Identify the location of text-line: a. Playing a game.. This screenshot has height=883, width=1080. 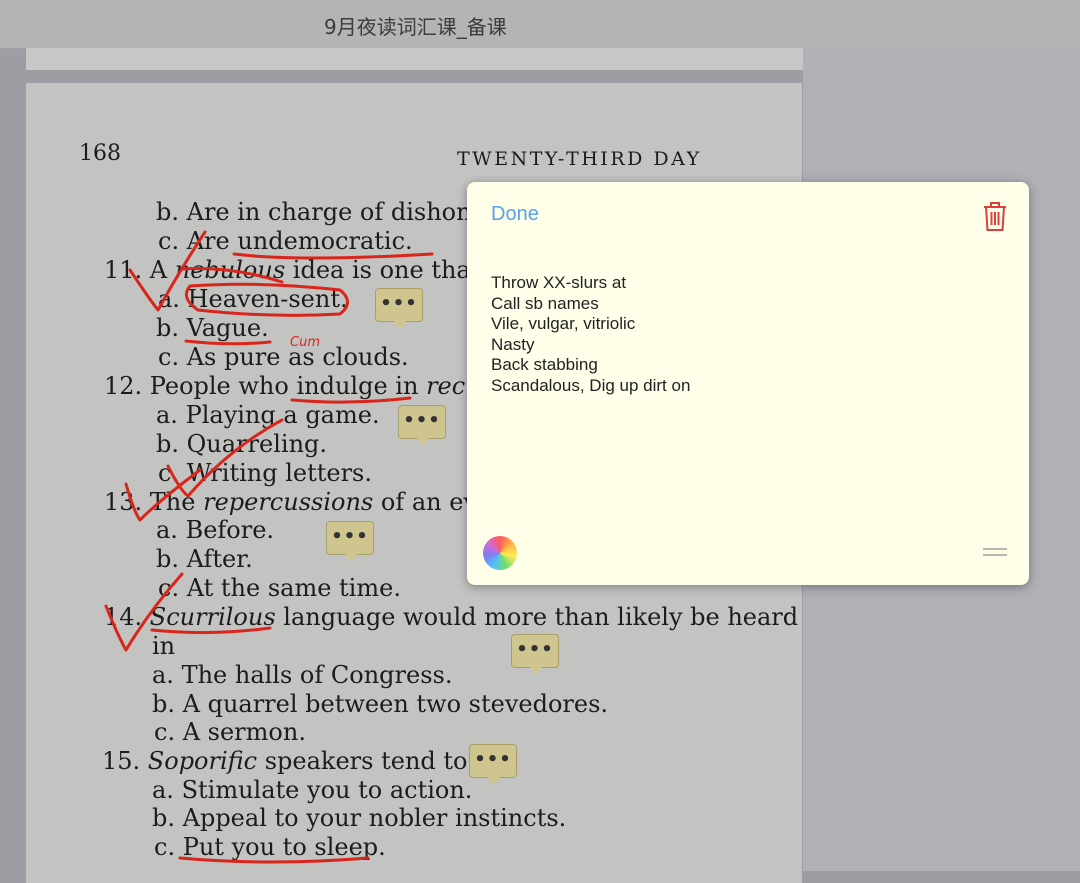
(268, 415).